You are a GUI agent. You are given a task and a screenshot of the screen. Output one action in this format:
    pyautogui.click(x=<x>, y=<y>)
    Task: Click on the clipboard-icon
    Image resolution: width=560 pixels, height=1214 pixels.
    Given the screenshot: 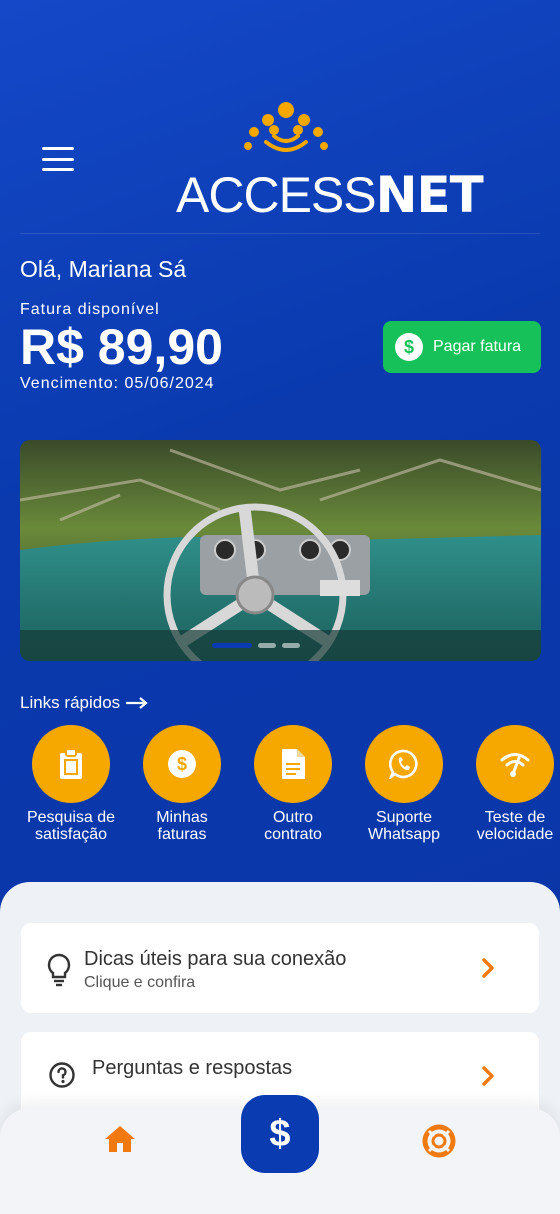 What is the action you would take?
    pyautogui.click(x=71, y=763)
    